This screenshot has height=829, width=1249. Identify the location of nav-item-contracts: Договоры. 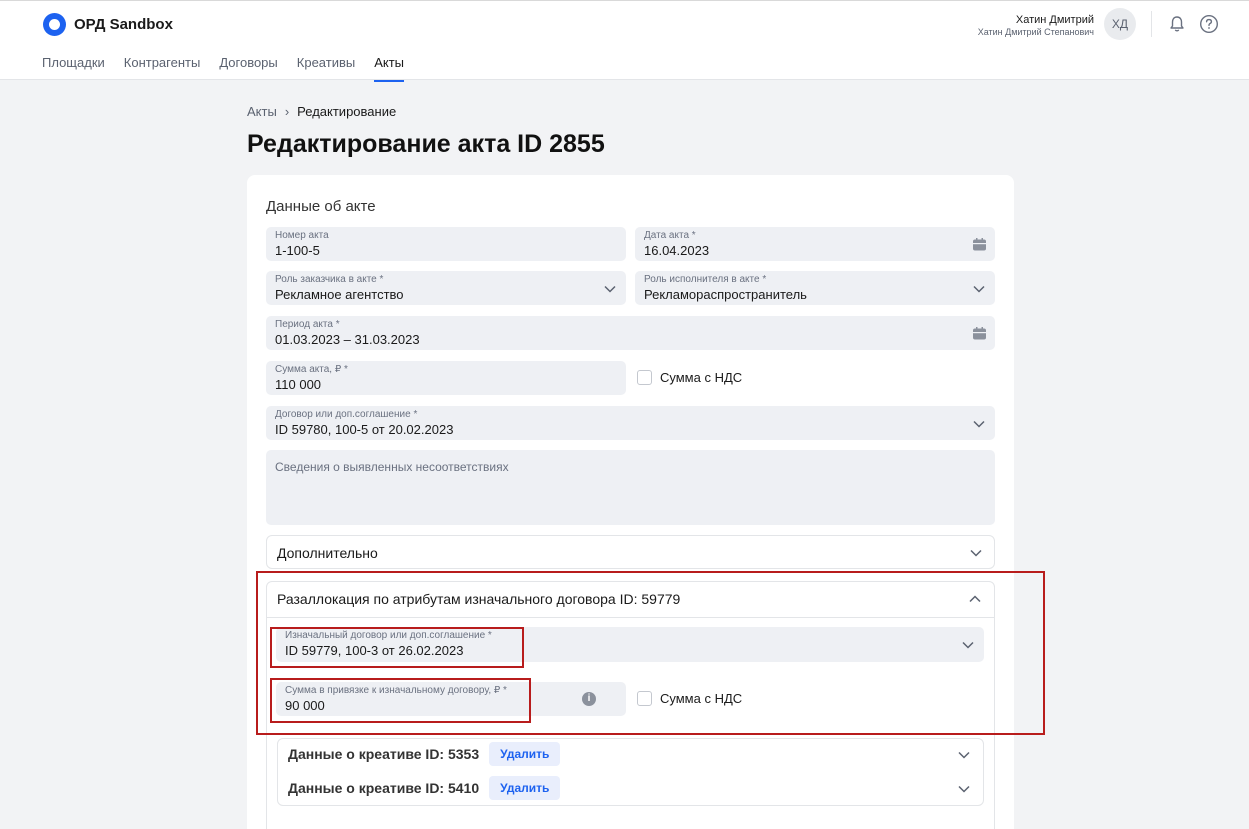
(248, 68).